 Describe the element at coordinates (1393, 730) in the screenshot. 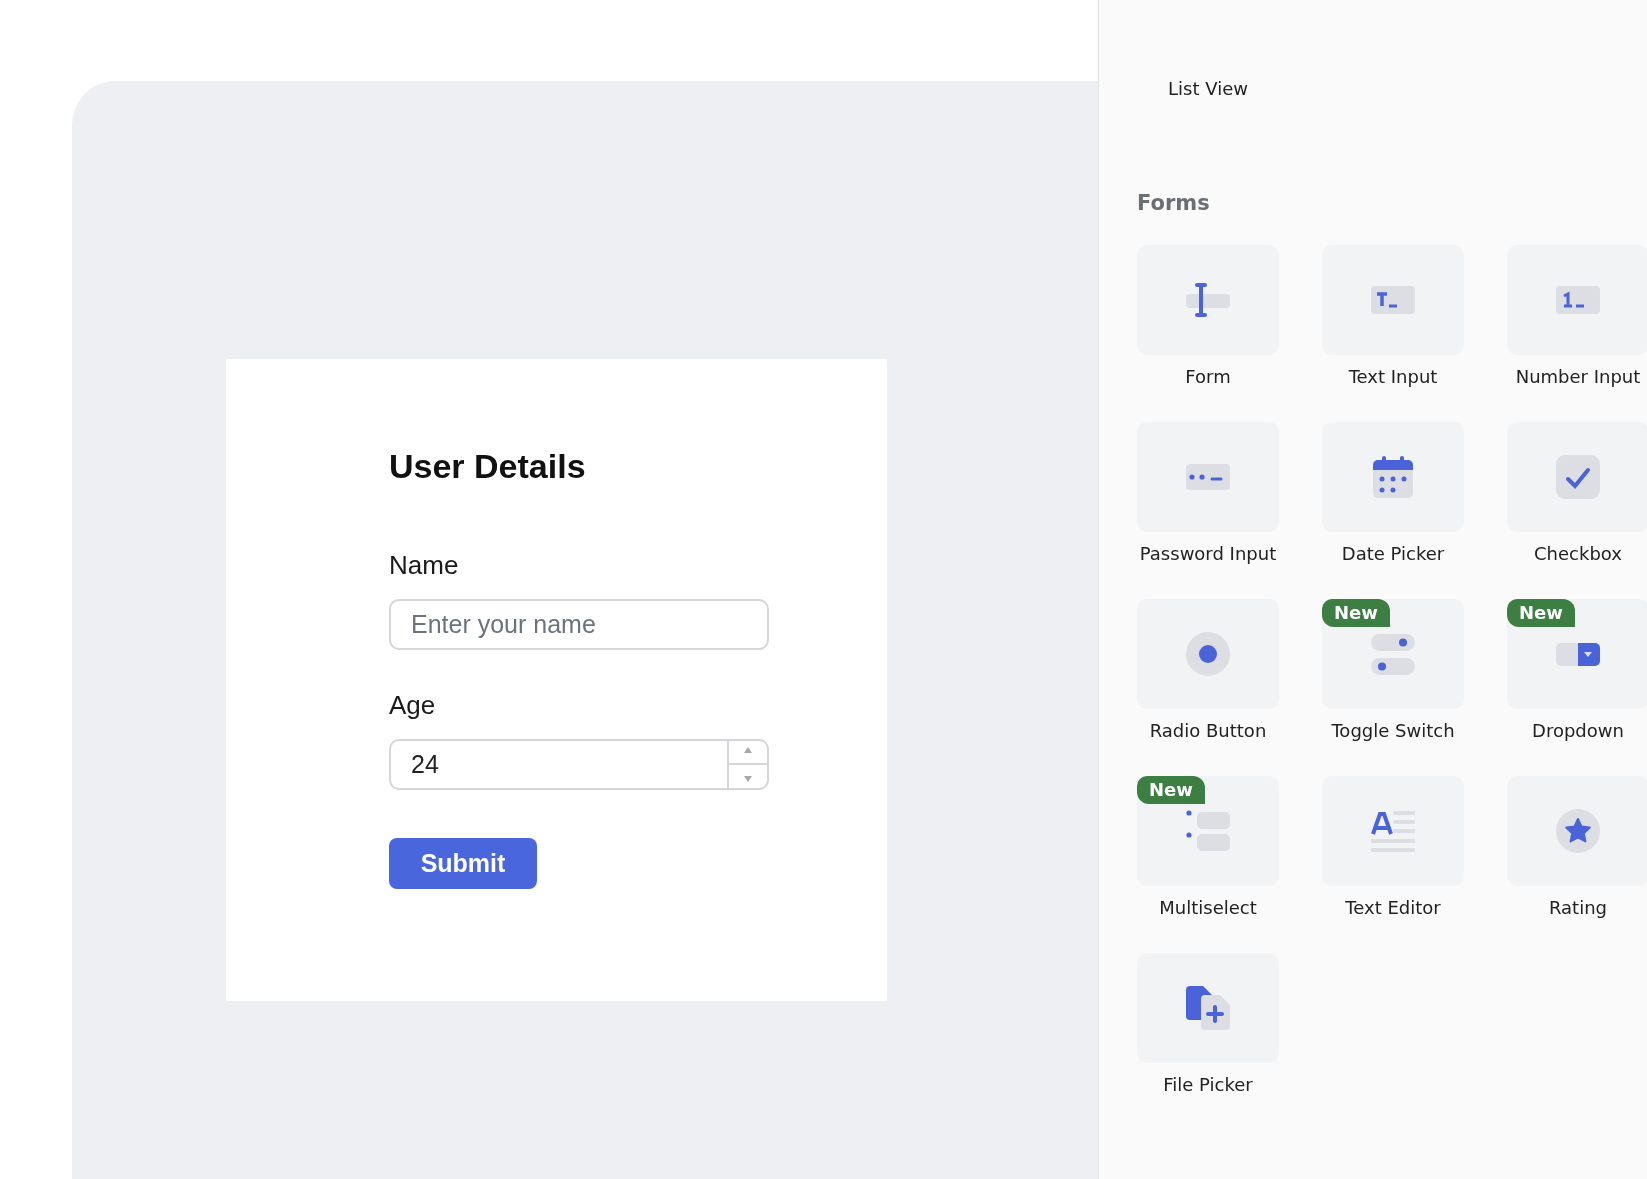

I see `component-label: Toggle Switch` at that location.